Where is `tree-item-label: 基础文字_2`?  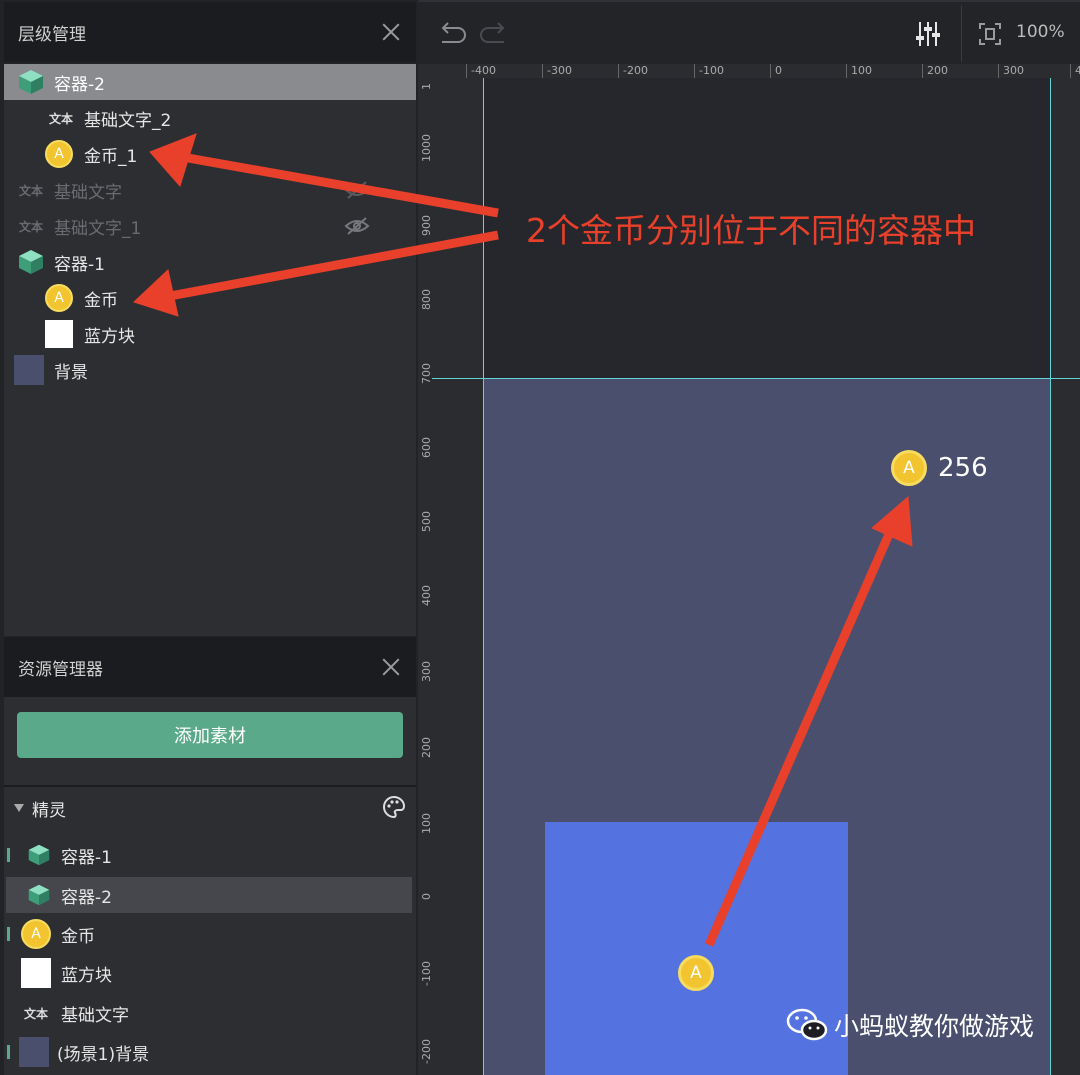
tree-item-label: 基础文字_2 is located at coordinates (128, 120).